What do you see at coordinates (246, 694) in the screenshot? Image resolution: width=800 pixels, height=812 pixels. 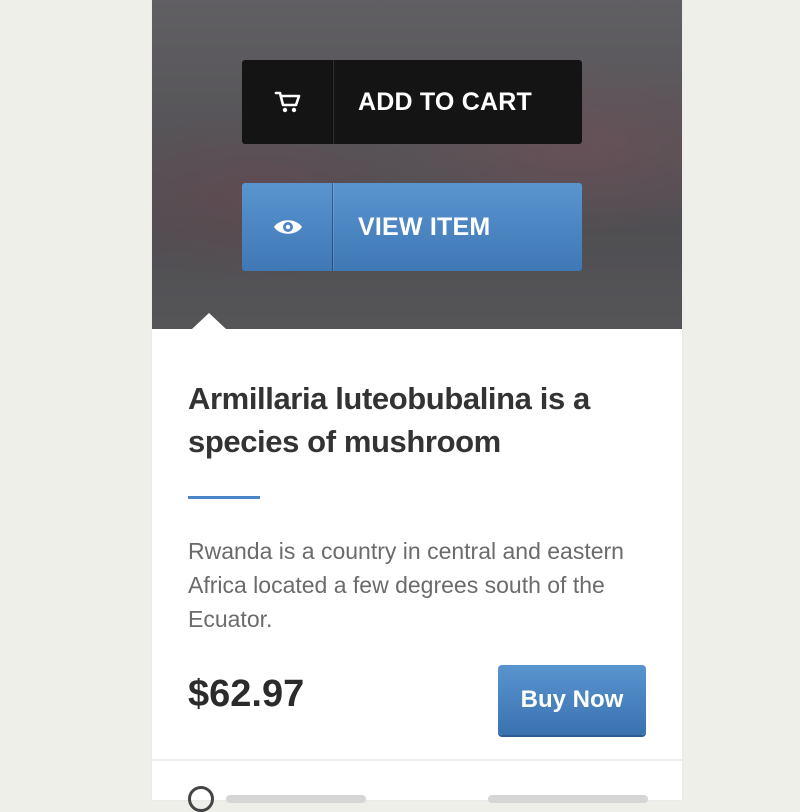 I see `product-price: $62.97` at bounding box center [246, 694].